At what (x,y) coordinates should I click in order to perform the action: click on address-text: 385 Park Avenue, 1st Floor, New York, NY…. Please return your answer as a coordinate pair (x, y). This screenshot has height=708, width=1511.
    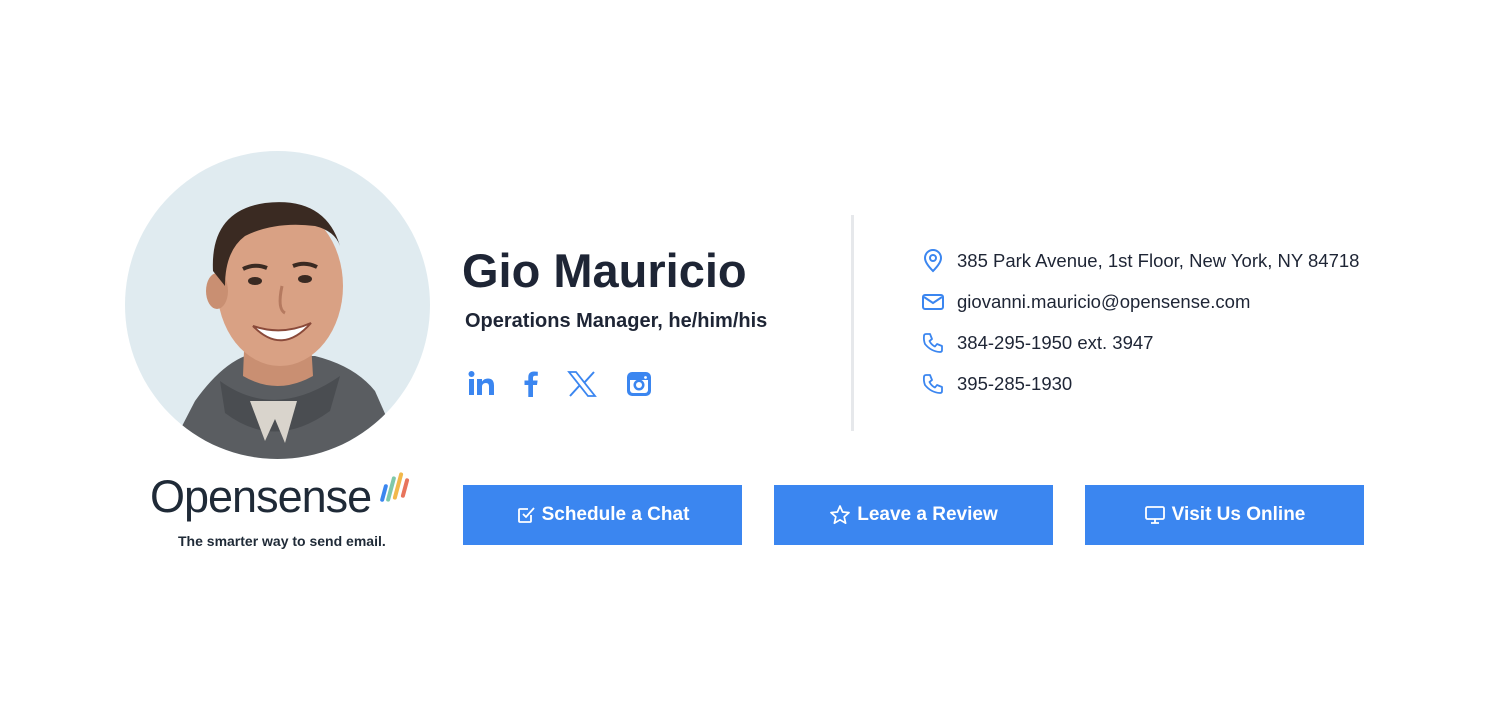
    Looking at the image, I should click on (1158, 260).